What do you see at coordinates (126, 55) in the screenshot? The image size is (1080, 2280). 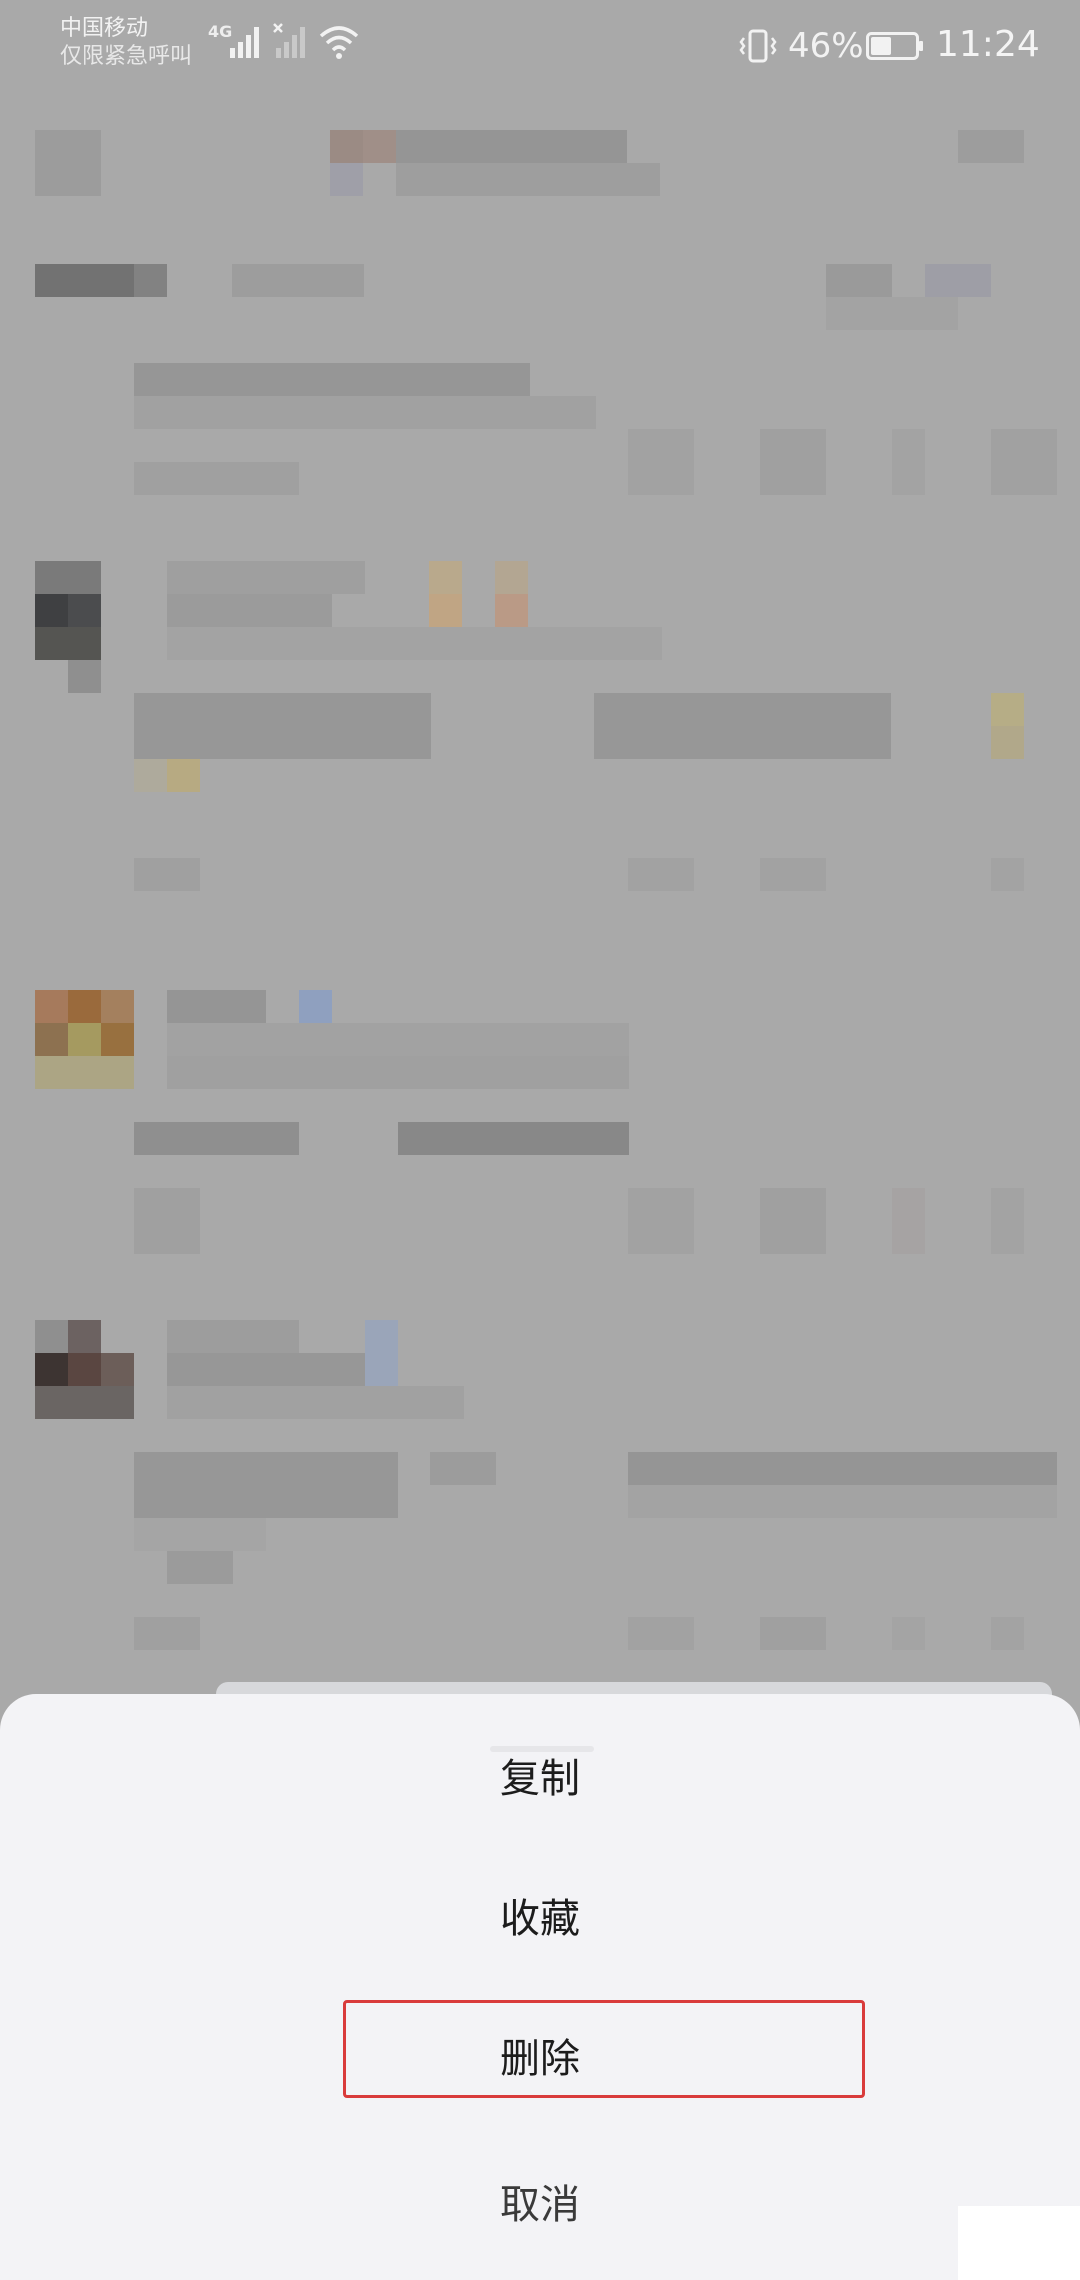 I see `carrier-emergency-only: 仅限紧急呼叫` at bounding box center [126, 55].